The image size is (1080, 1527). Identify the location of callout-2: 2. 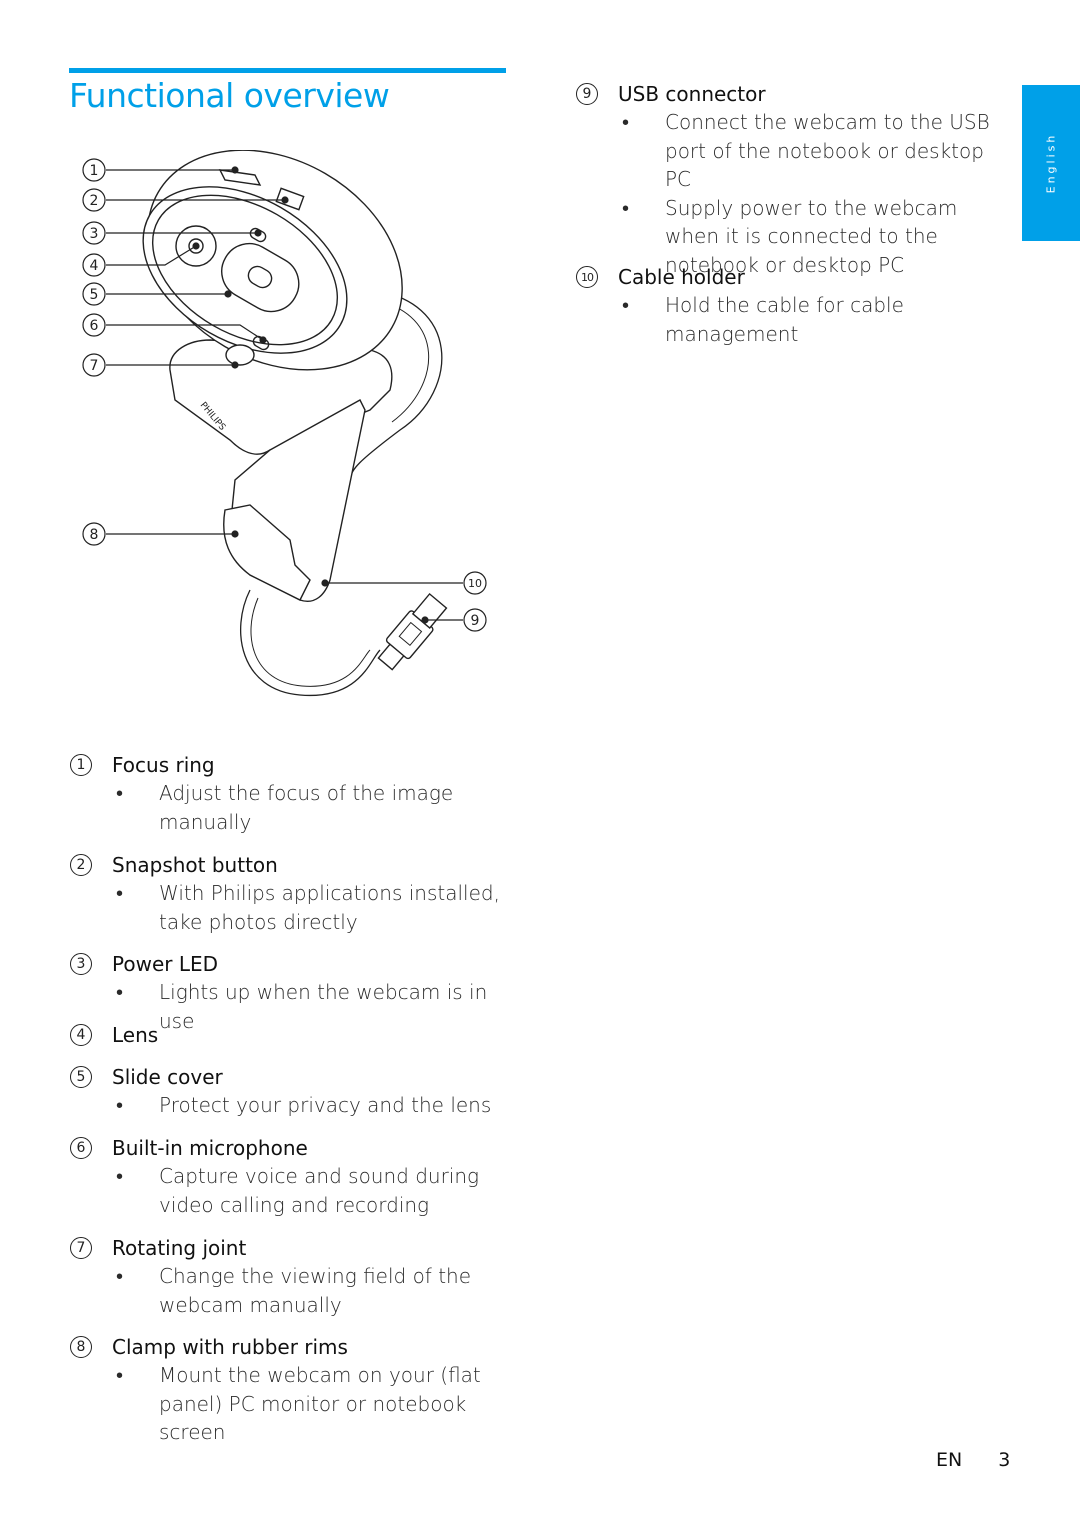
(94, 200).